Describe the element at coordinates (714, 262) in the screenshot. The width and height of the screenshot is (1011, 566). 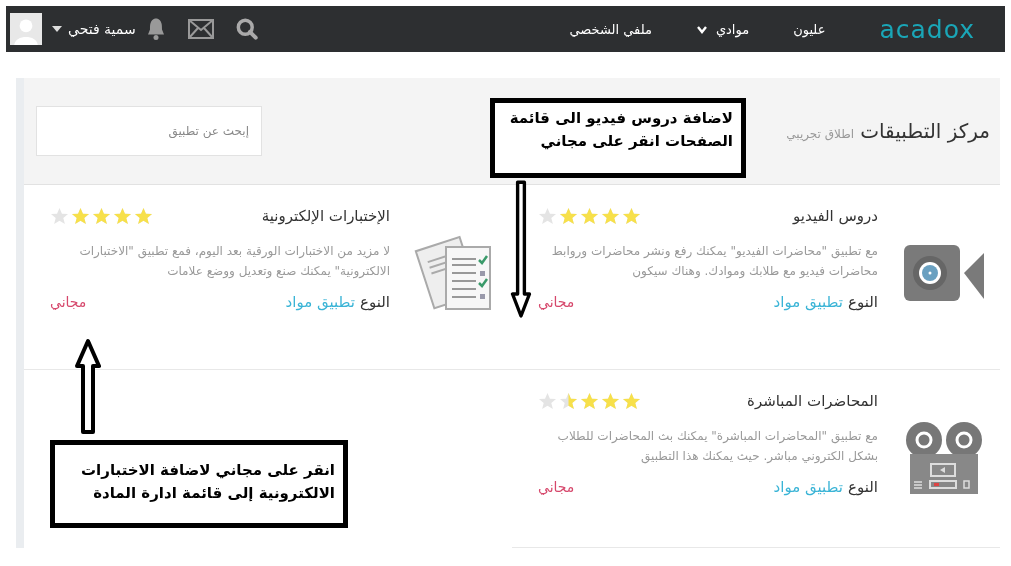
I see `app-description: مع تطبيق "محاضرات الفيديو" يمكنك رفع ونشر محاضرات وروابط محاضرات فيديو مع طلابك وموادك. وهناك سيكون` at that location.